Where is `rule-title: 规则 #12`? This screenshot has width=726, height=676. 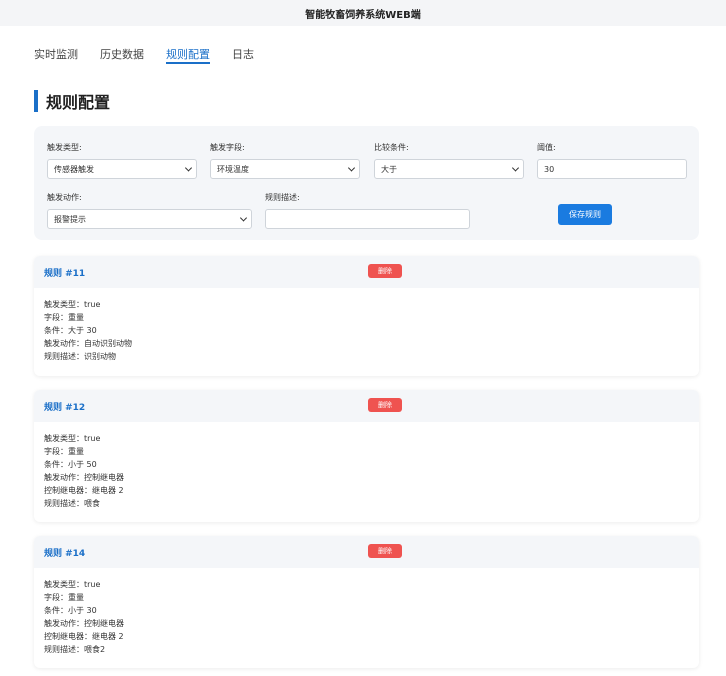 rule-title: 规则 #12 is located at coordinates (64, 406).